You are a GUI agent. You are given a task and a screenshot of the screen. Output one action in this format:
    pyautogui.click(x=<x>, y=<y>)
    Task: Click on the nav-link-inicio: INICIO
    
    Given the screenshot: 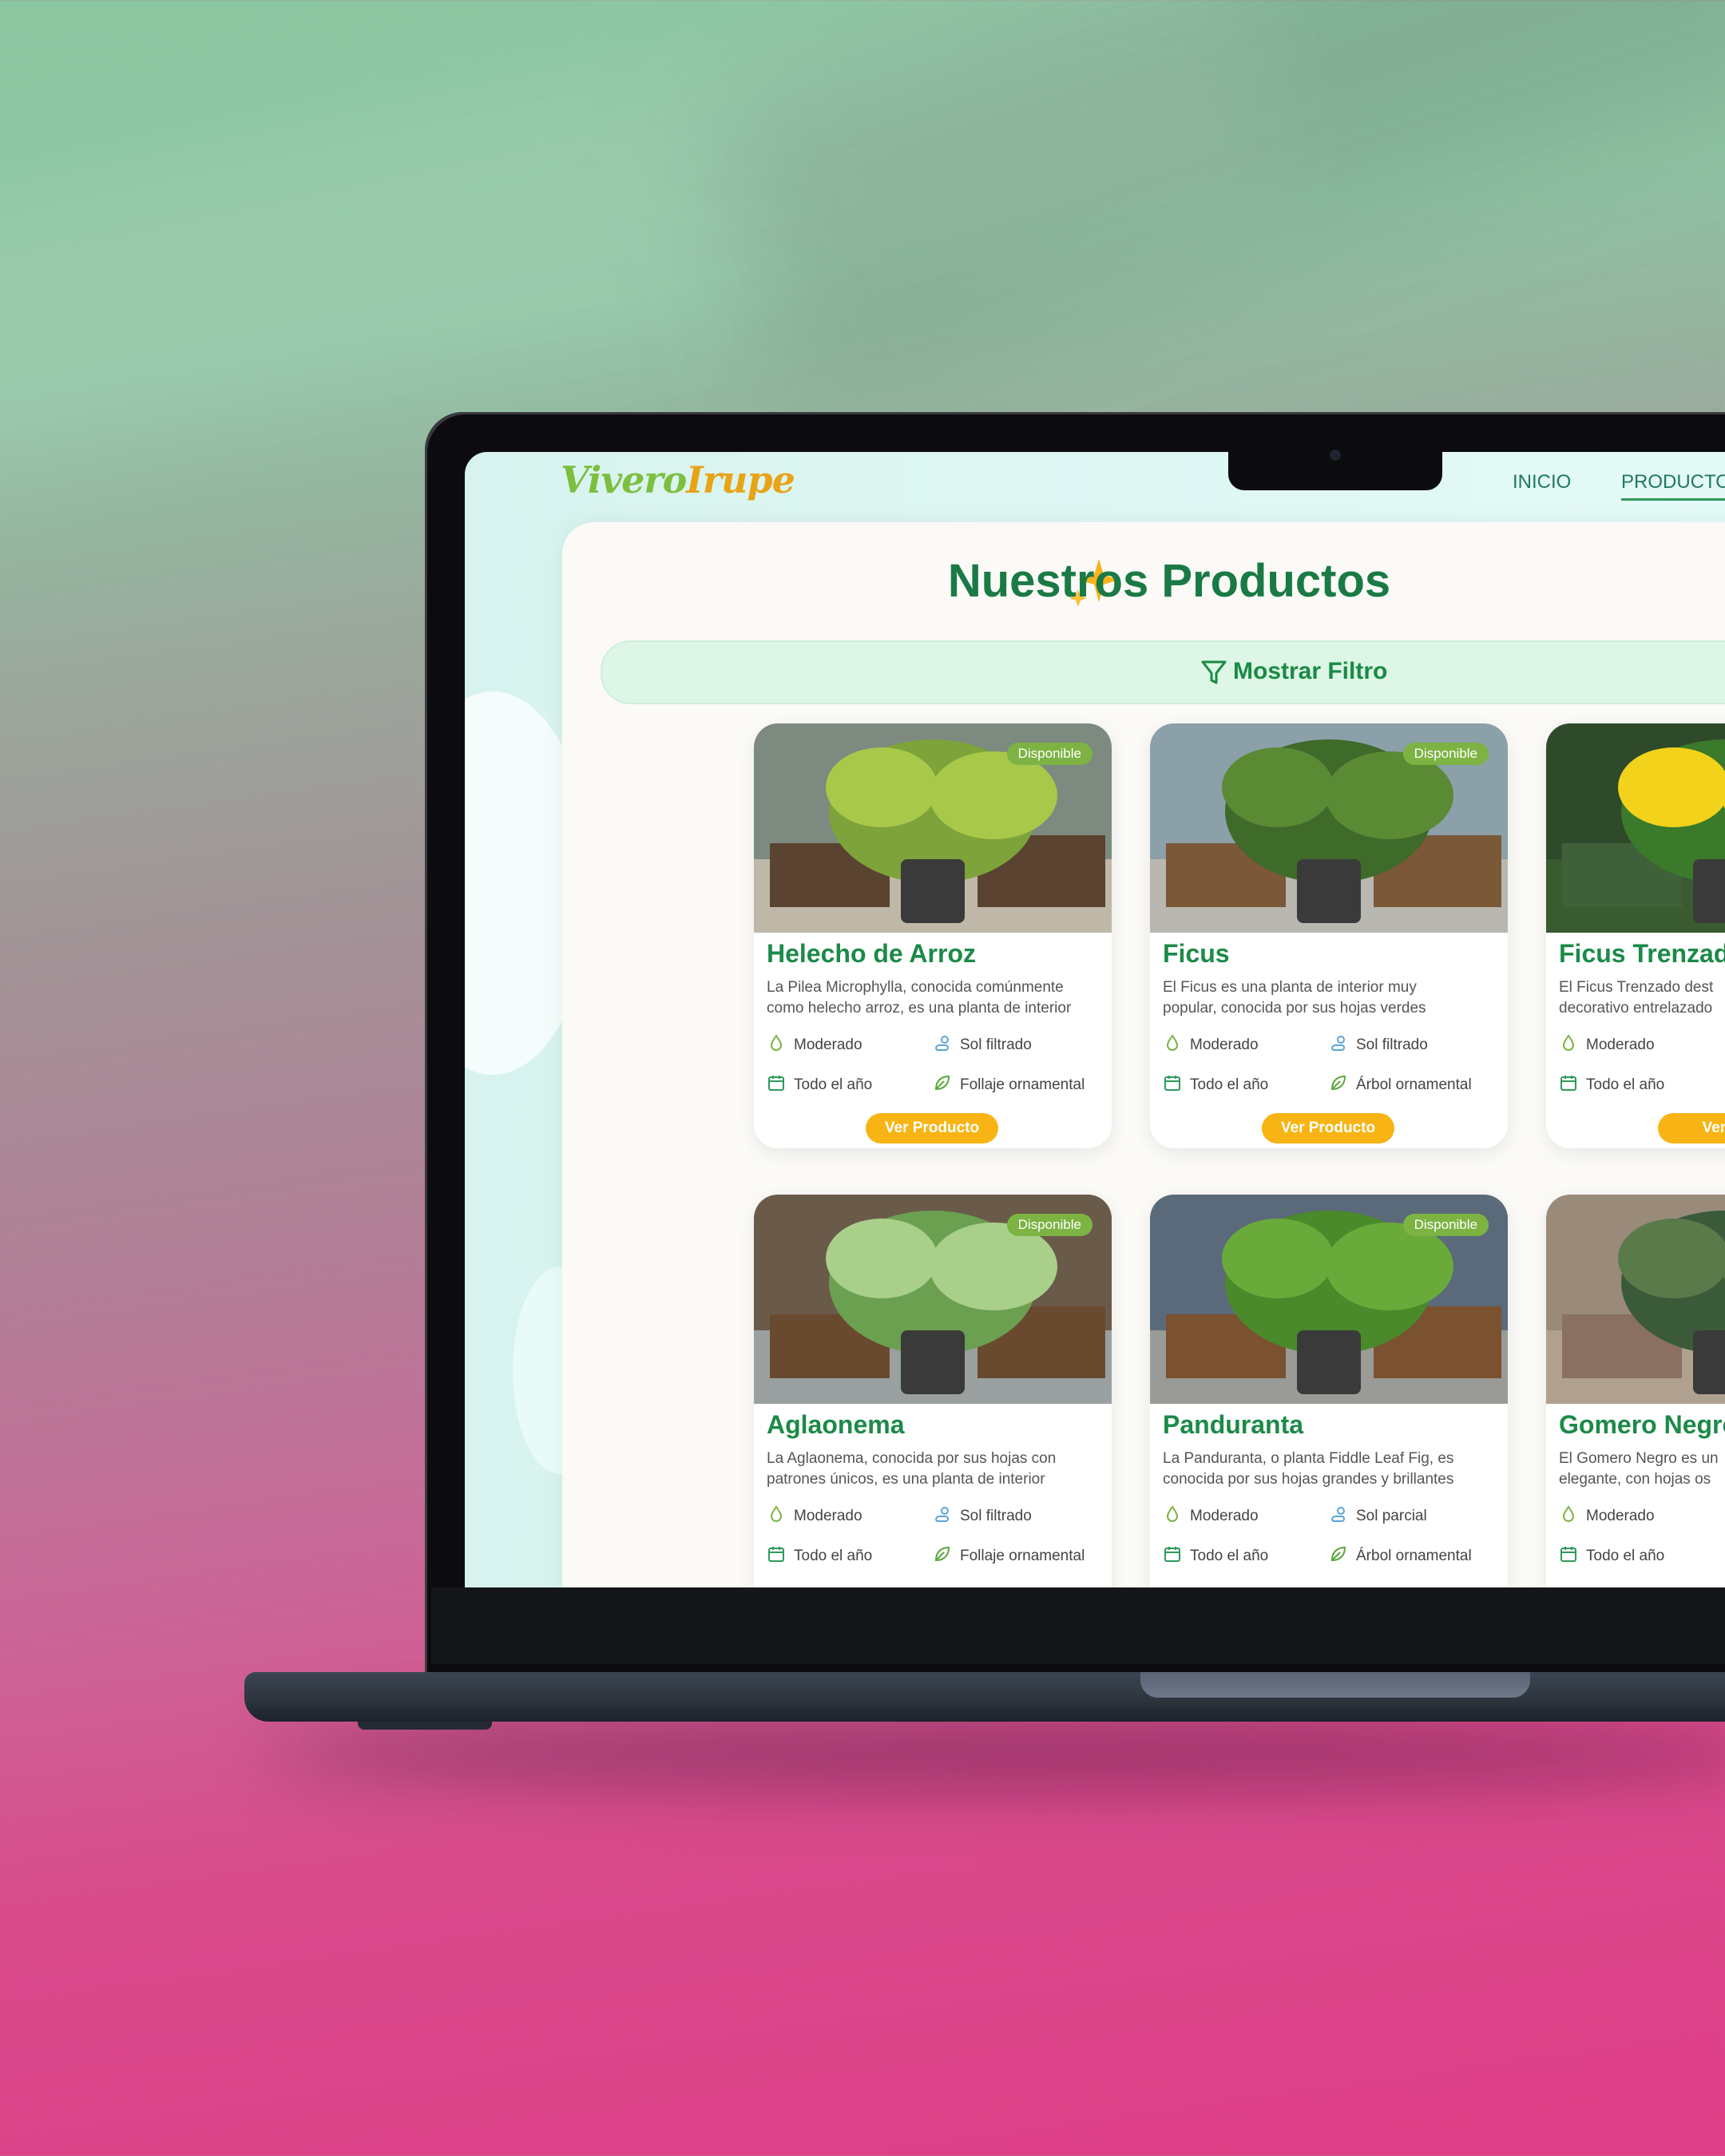 What is the action you would take?
    pyautogui.click(x=1542, y=482)
    